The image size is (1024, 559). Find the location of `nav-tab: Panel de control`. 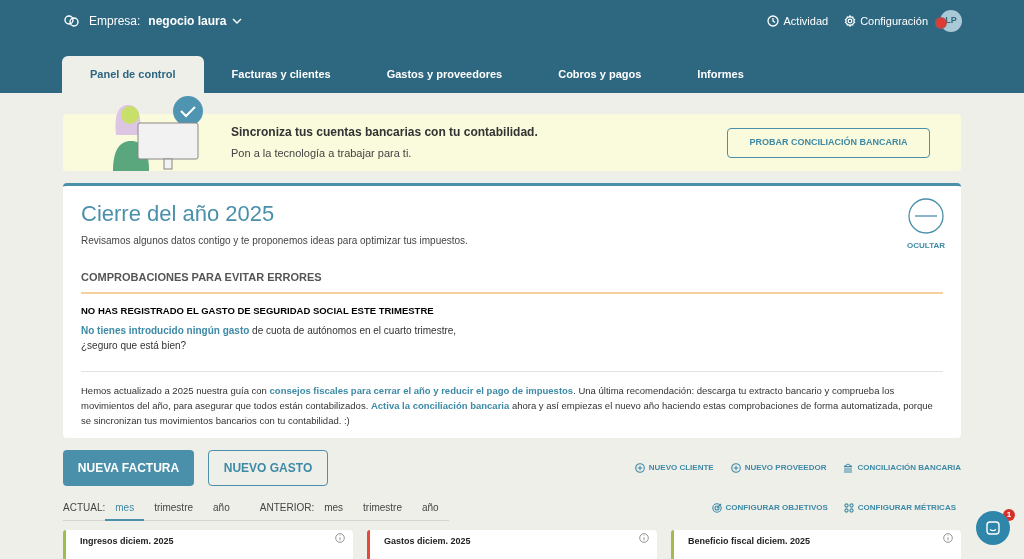

nav-tab: Panel de control is located at coordinates (133, 74).